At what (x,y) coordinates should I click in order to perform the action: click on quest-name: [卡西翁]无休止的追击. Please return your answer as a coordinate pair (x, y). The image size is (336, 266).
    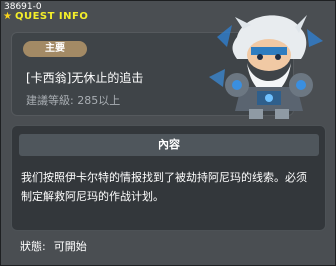
    Looking at the image, I should click on (85, 78).